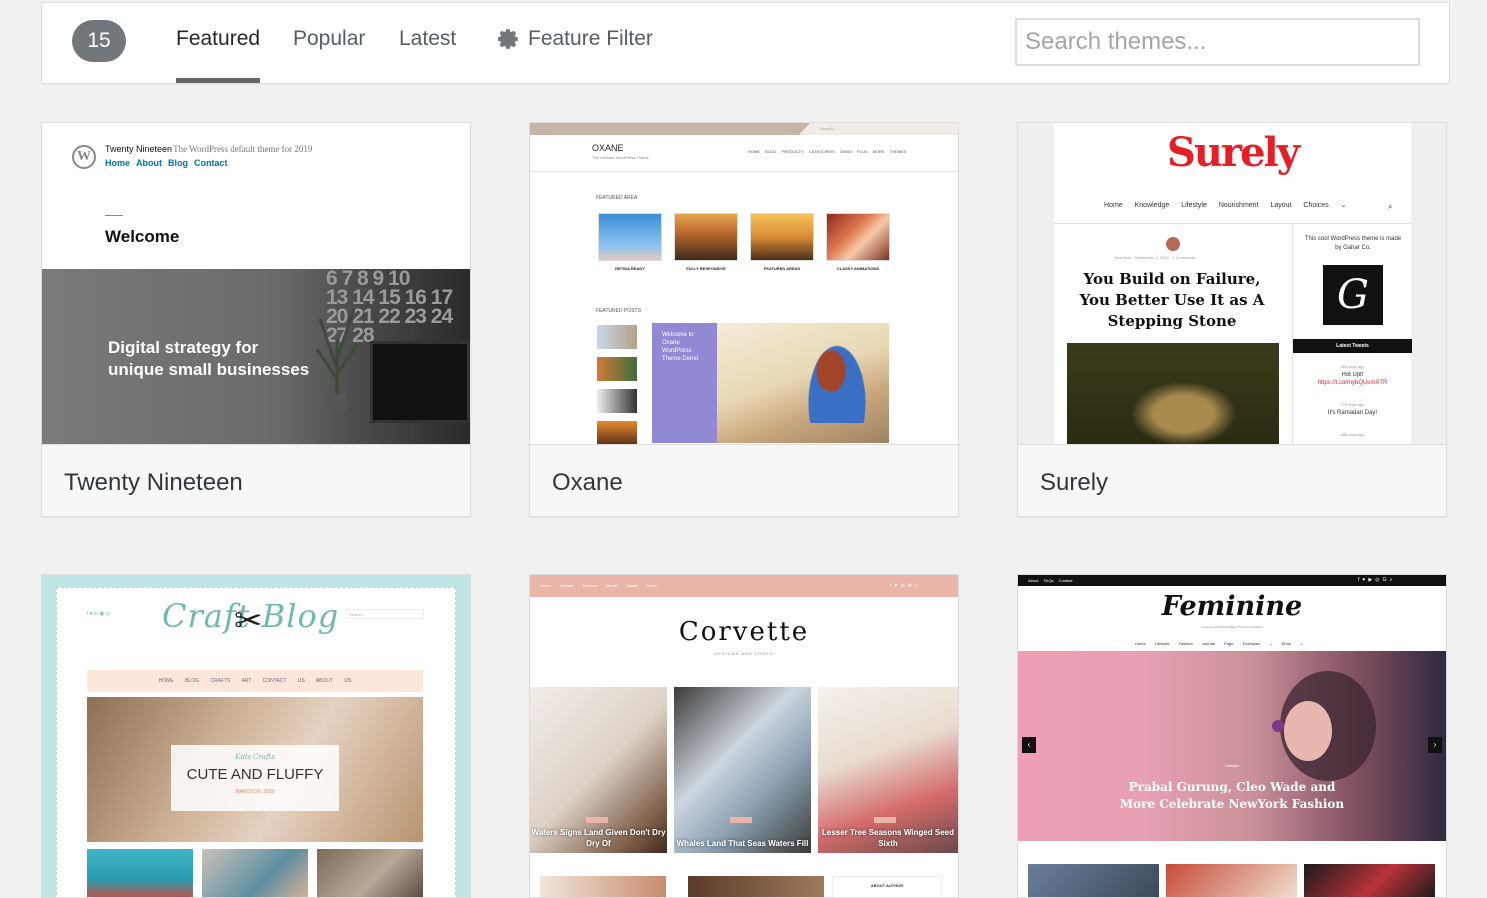 This screenshot has width=1487, height=898. Describe the element at coordinates (1173, 393) in the screenshot. I see `preview-post-image` at that location.